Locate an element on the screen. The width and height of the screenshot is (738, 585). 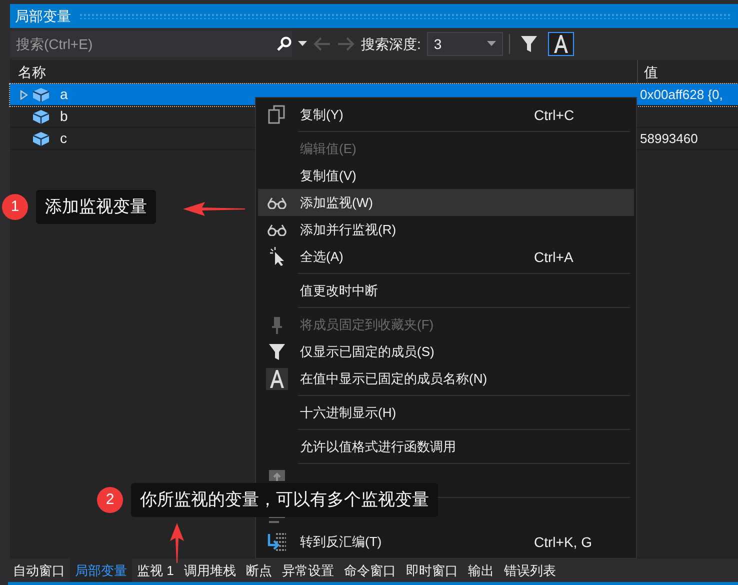
depth-label: 搜索深度: is located at coordinates (391, 44).